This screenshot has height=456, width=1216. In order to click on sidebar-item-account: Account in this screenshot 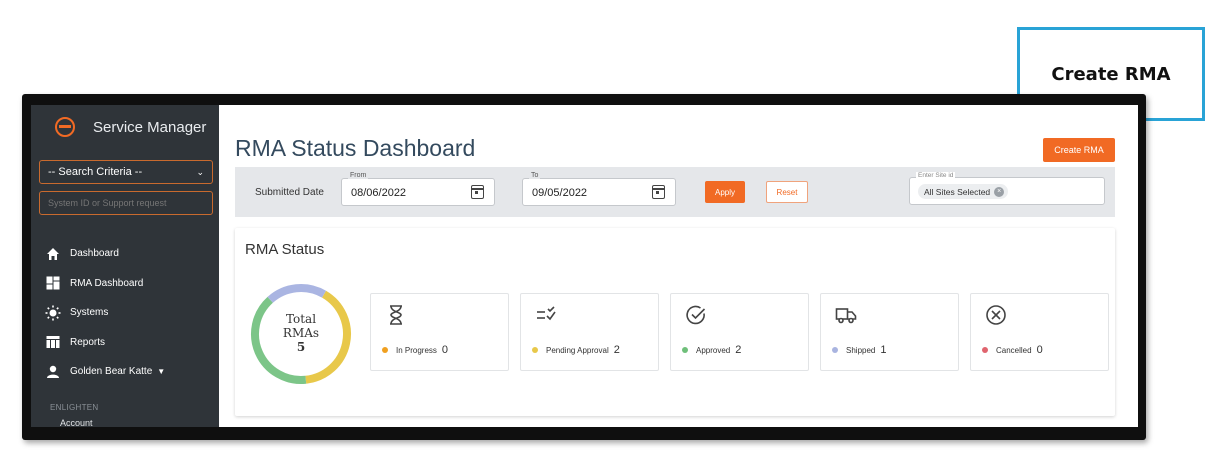, I will do `click(76, 422)`.